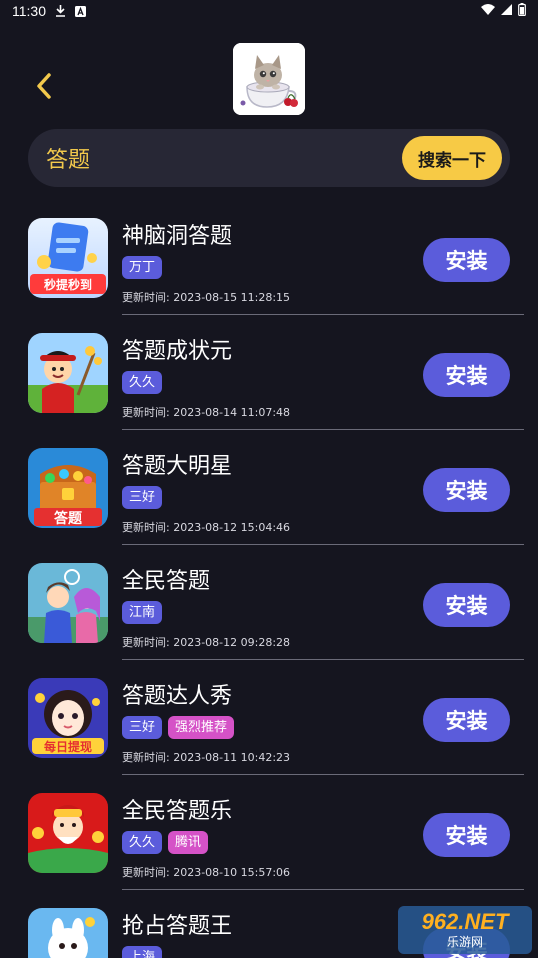  What do you see at coordinates (464, 942) in the screenshot?
I see `watermark-sub: 乐游网` at bounding box center [464, 942].